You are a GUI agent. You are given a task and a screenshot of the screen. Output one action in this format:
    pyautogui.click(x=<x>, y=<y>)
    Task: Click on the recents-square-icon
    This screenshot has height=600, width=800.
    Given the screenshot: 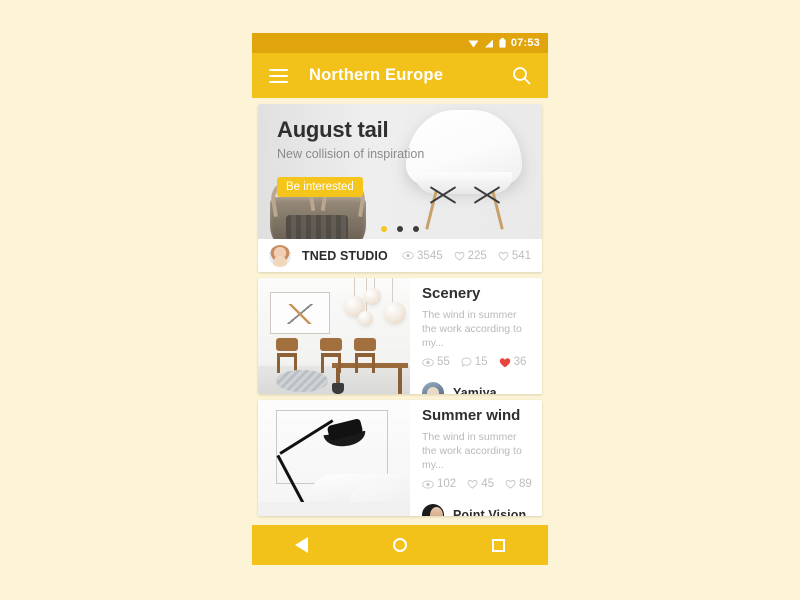 What is the action you would take?
    pyautogui.click(x=499, y=545)
    